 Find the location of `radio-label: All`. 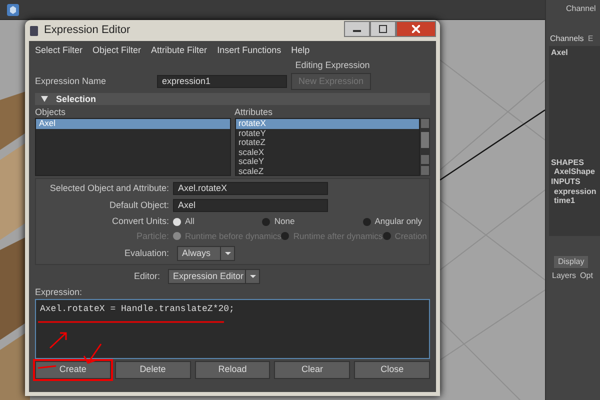

radio-label: All is located at coordinates (189, 221).